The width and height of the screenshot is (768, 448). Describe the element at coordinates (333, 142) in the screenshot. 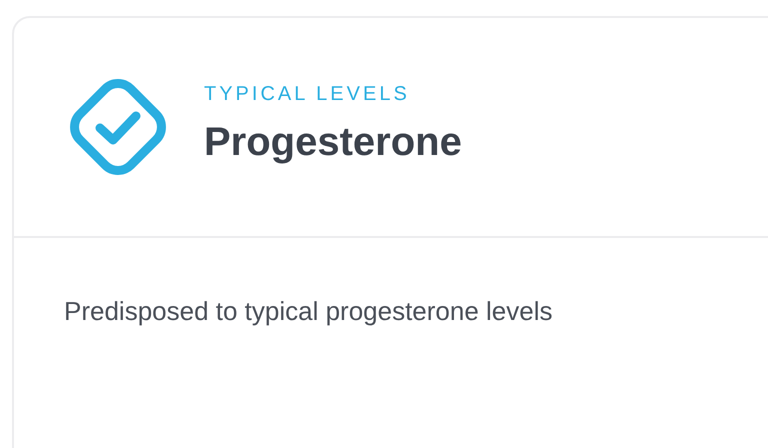

I see `hormone-title: Progesterone` at that location.